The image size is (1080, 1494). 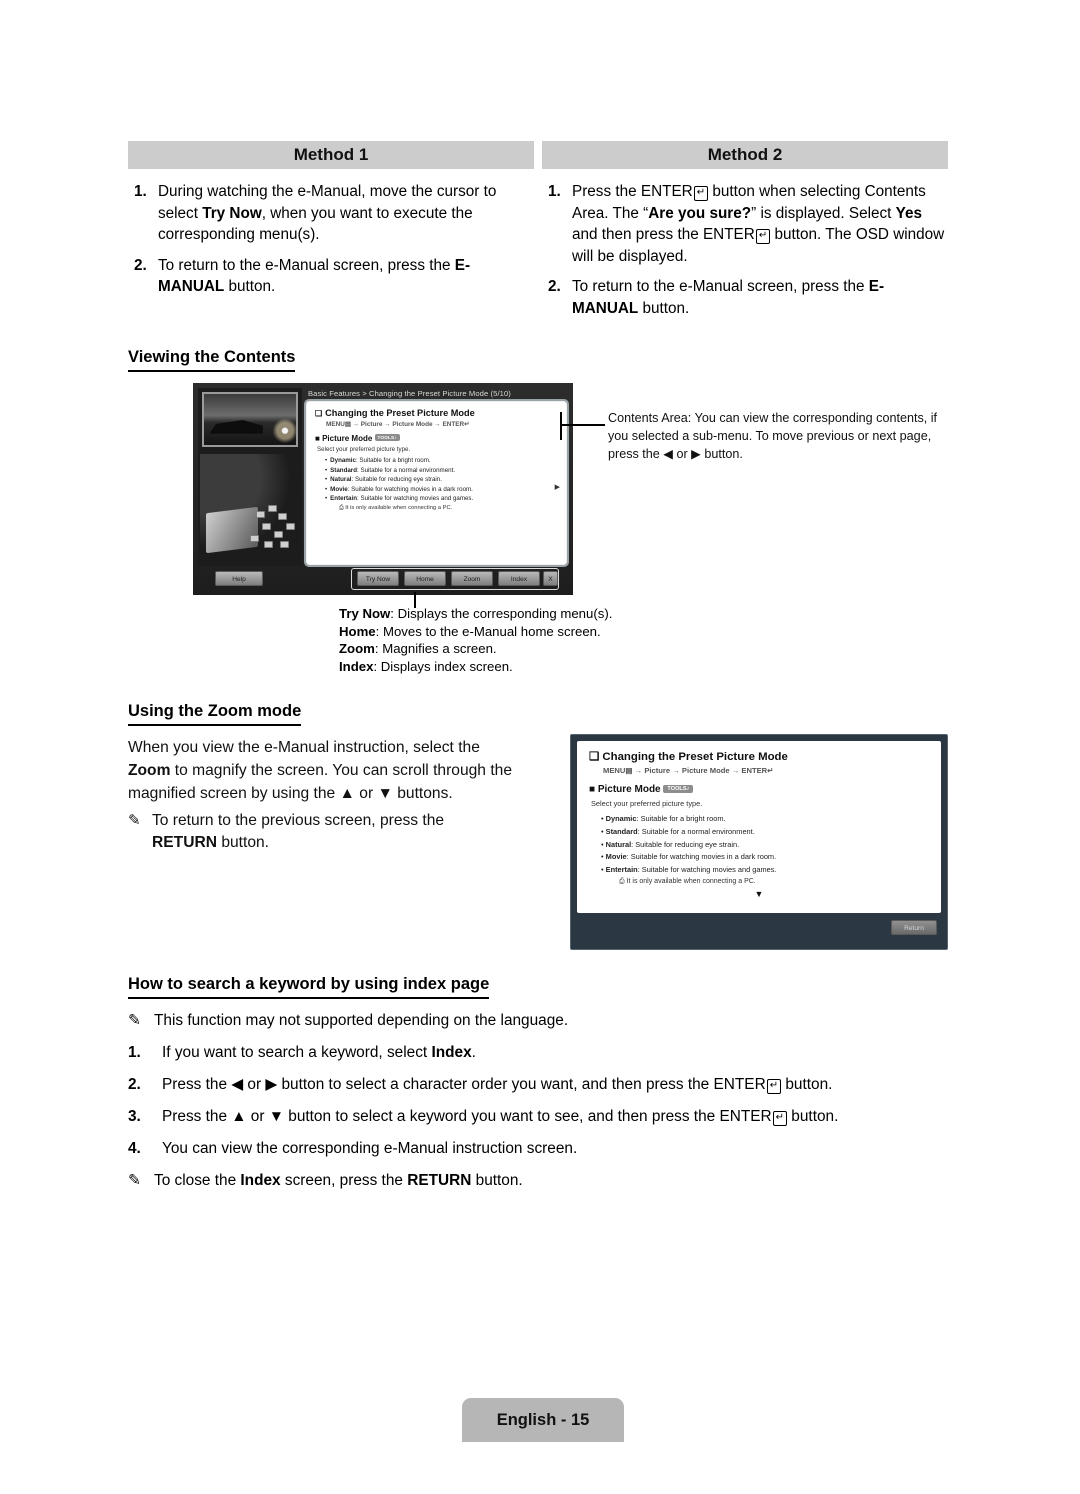 I want to click on callout-bracket-vertical, so click(x=561, y=426).